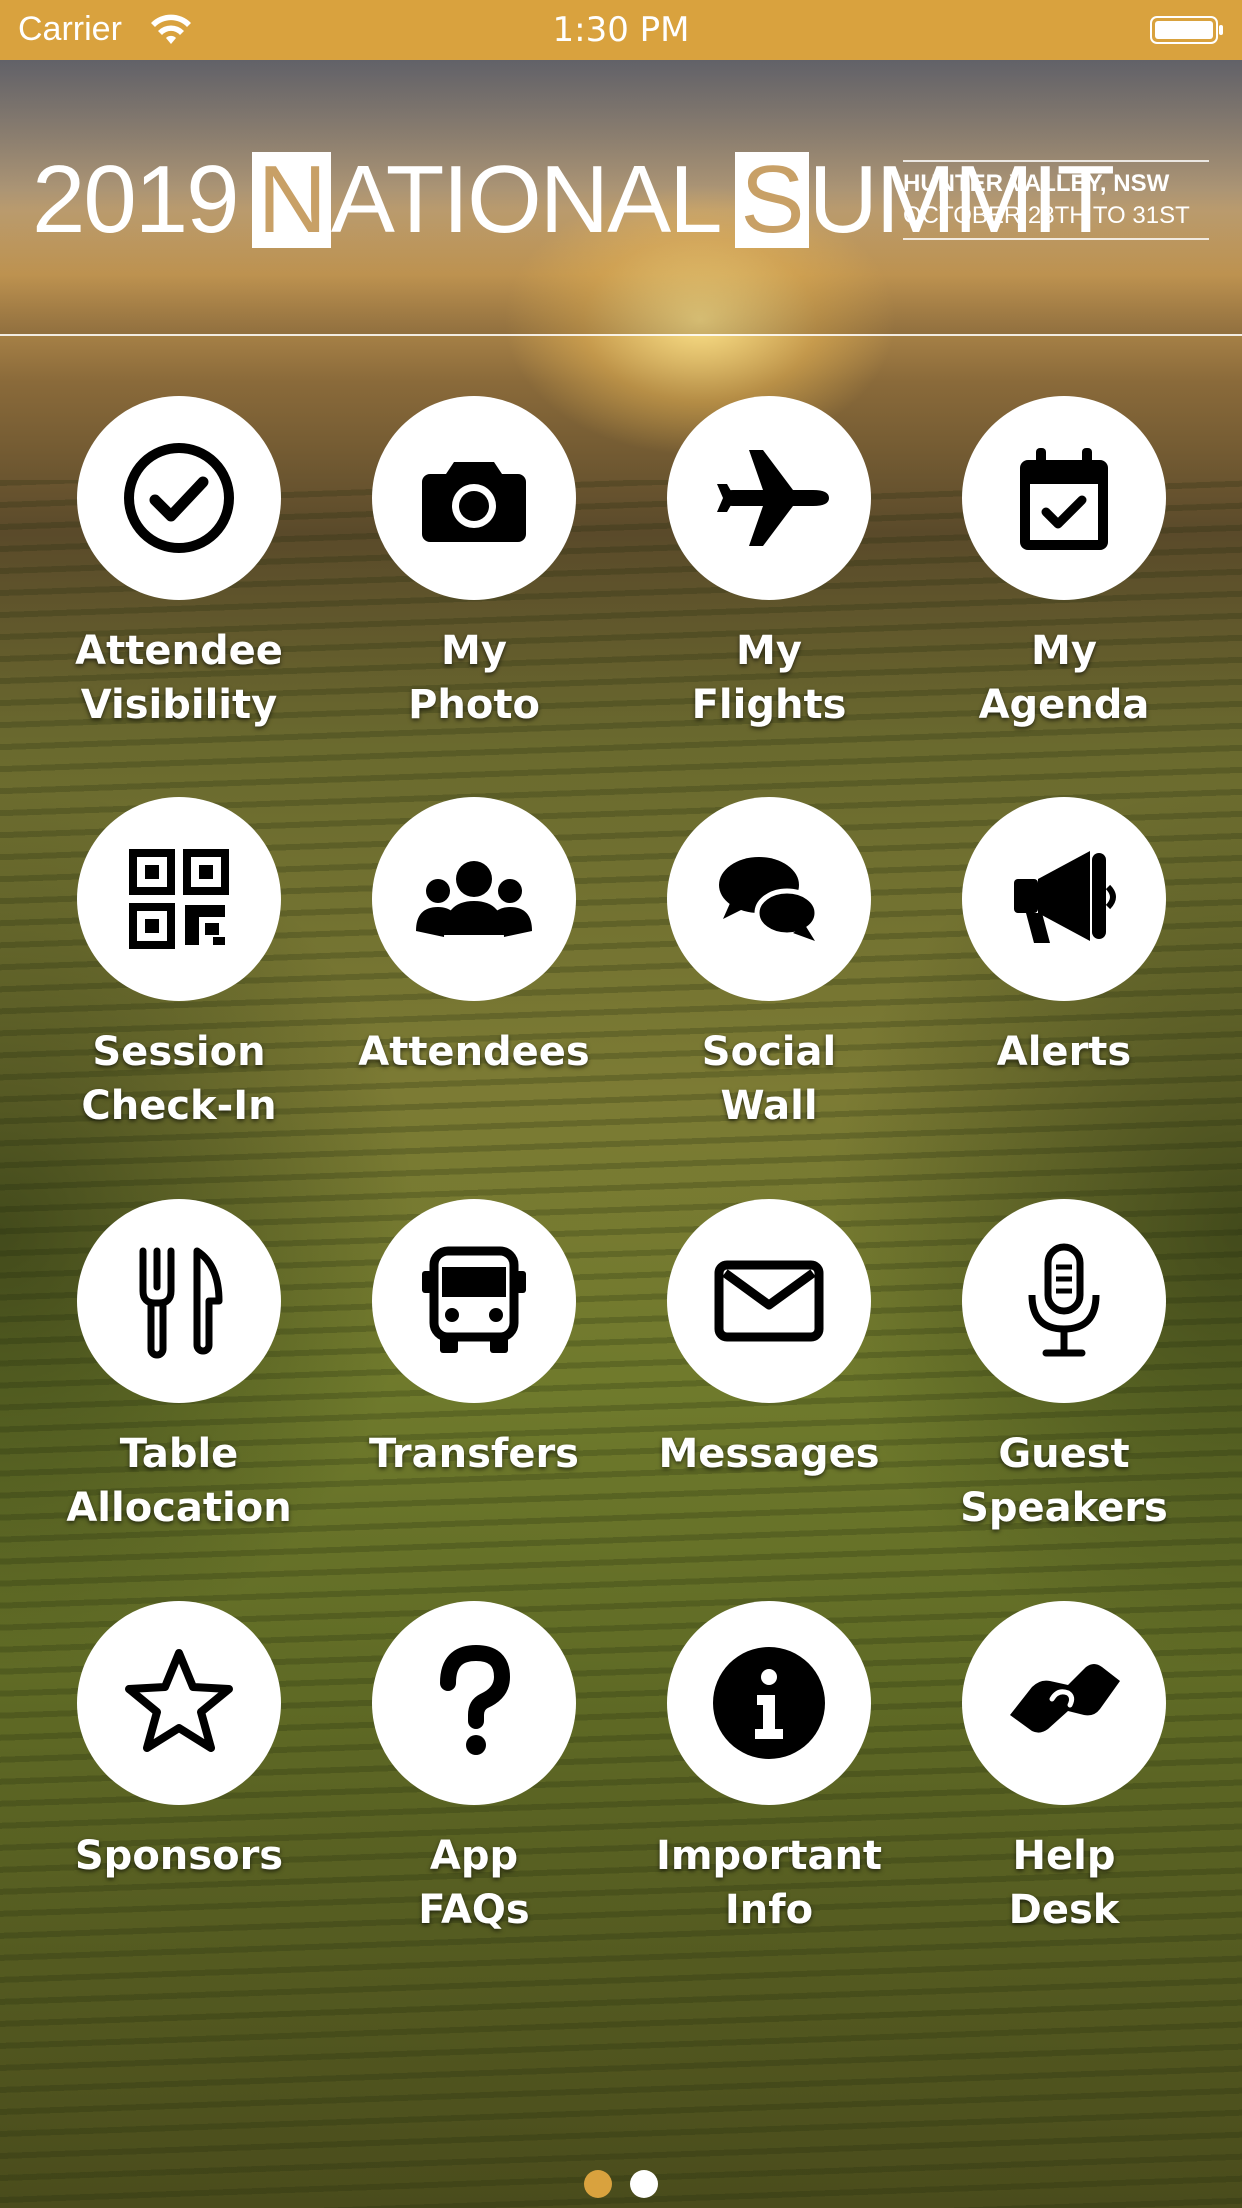 This screenshot has height=2208, width=1242. I want to click on tile-label-line2: Photo, so click(474, 705).